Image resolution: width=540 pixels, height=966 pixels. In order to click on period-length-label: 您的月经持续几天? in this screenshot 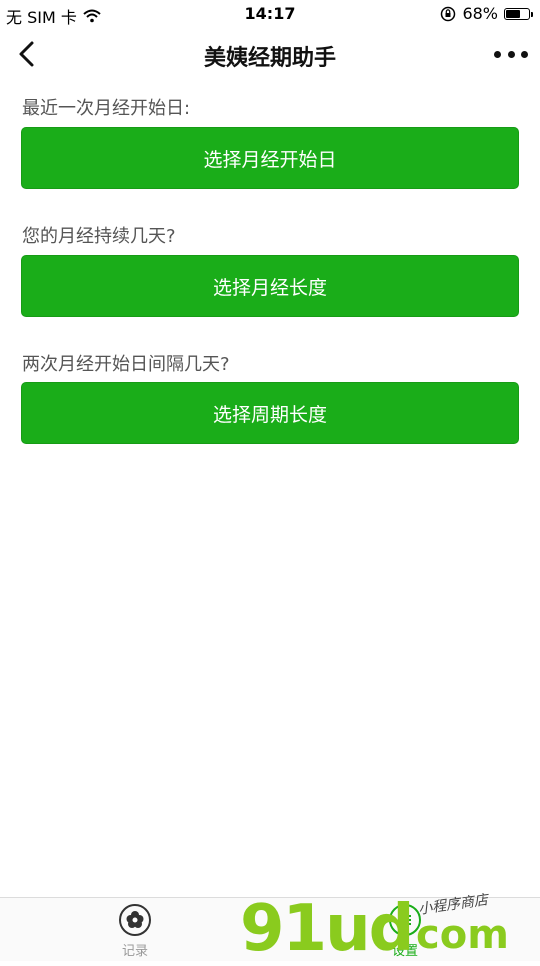, I will do `click(99, 236)`.